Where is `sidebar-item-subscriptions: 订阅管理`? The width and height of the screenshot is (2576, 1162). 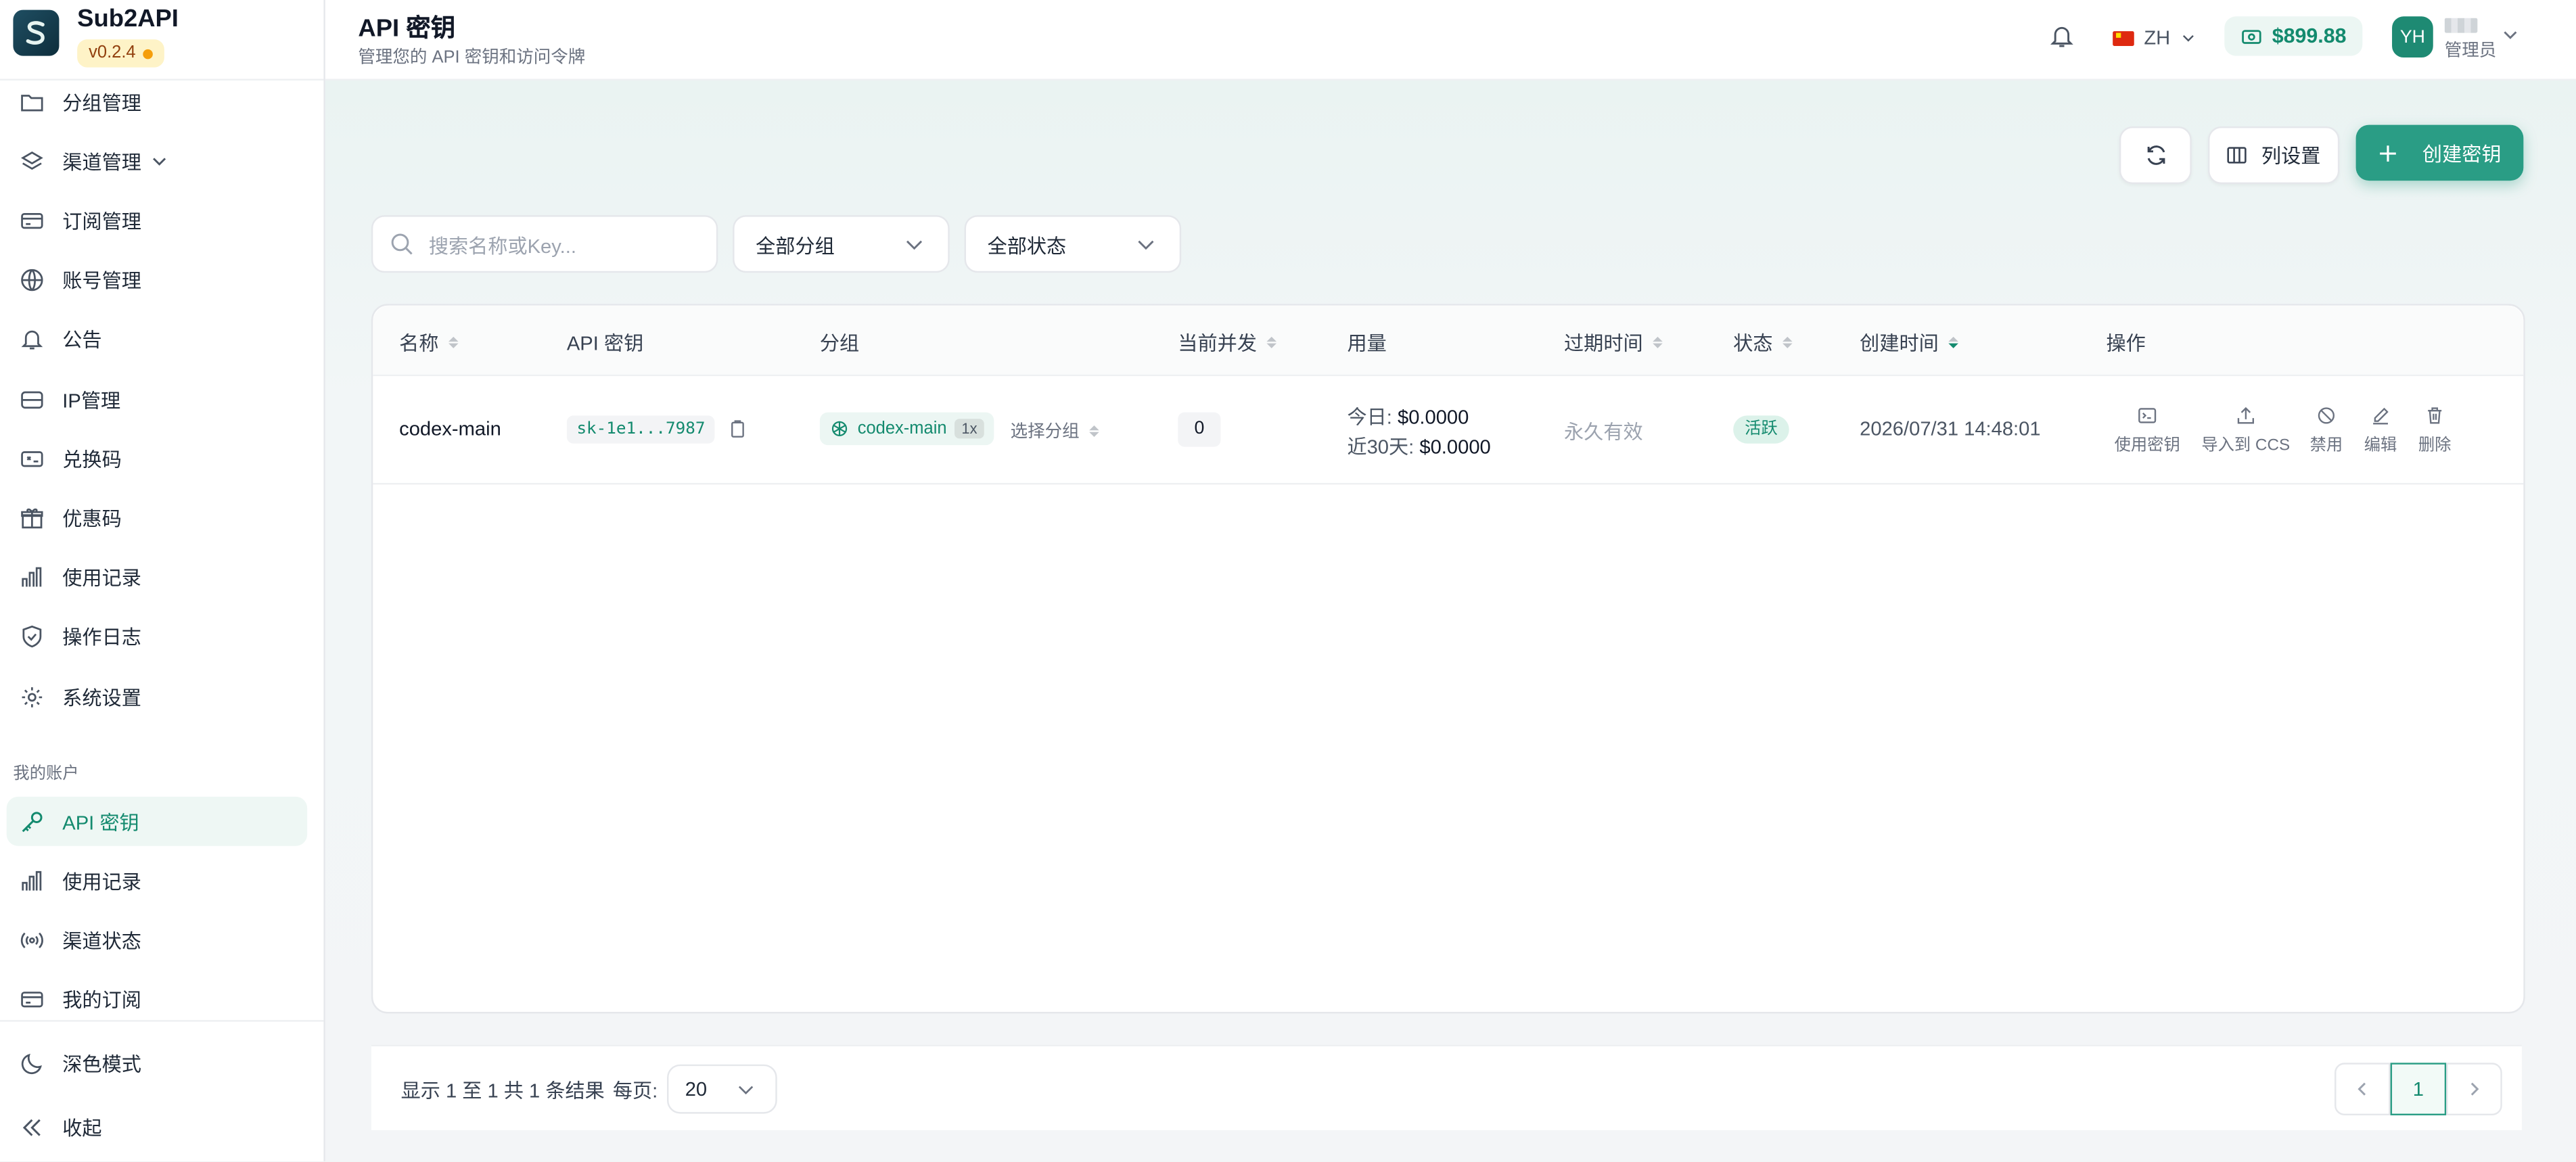
sidebar-item-subscriptions: 订阅管理 is located at coordinates (153, 220).